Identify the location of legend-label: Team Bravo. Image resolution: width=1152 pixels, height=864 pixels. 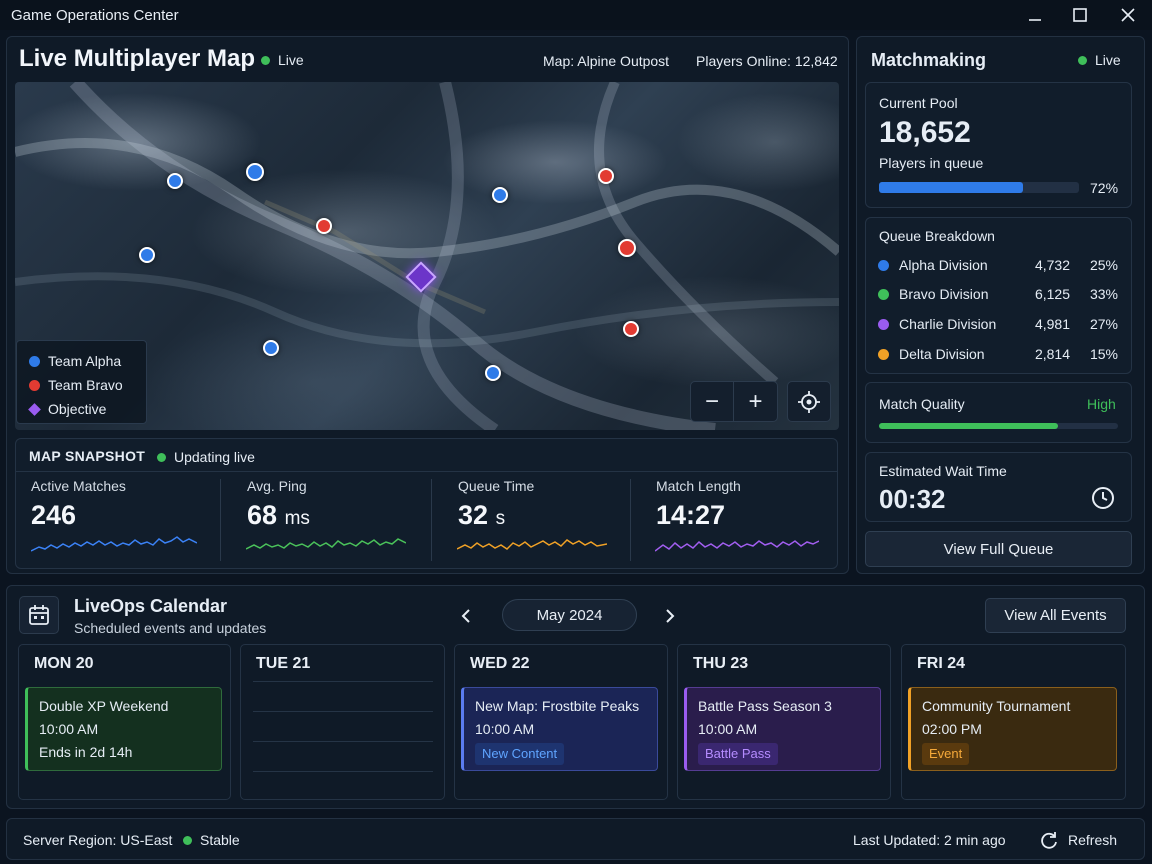
(85, 385).